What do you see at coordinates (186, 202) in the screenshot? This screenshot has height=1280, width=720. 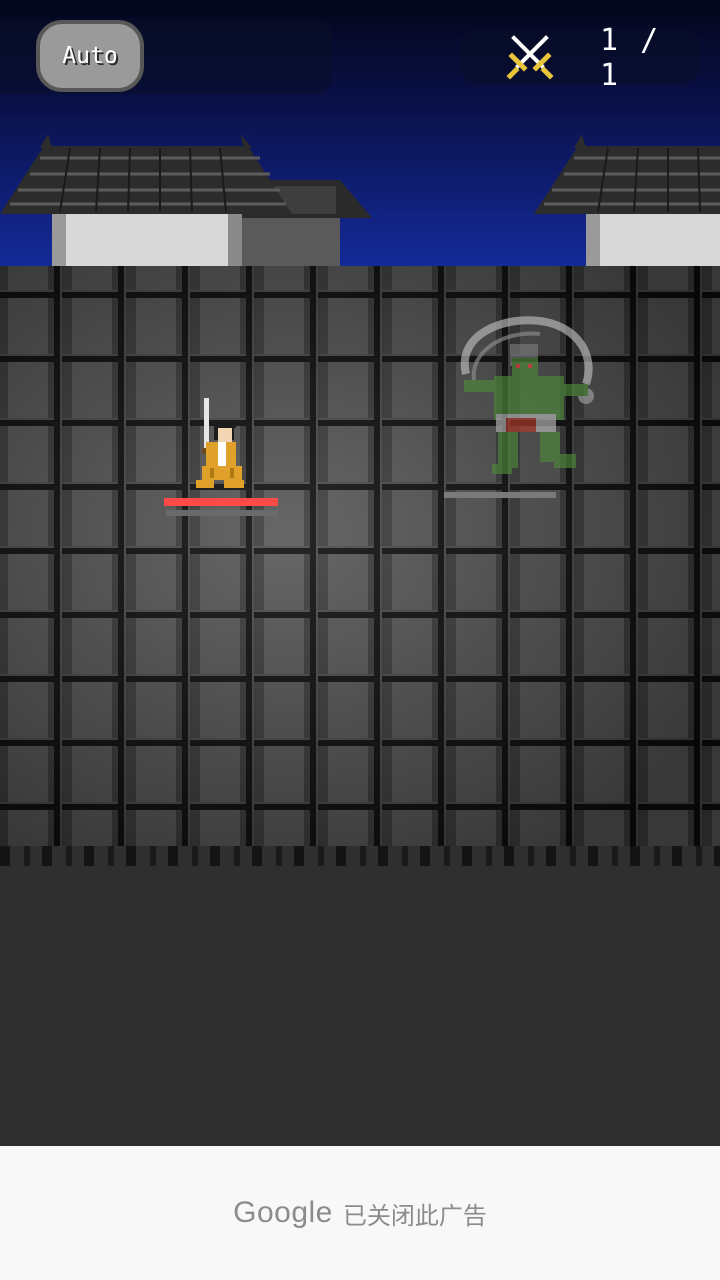 I see `castle-left` at bounding box center [186, 202].